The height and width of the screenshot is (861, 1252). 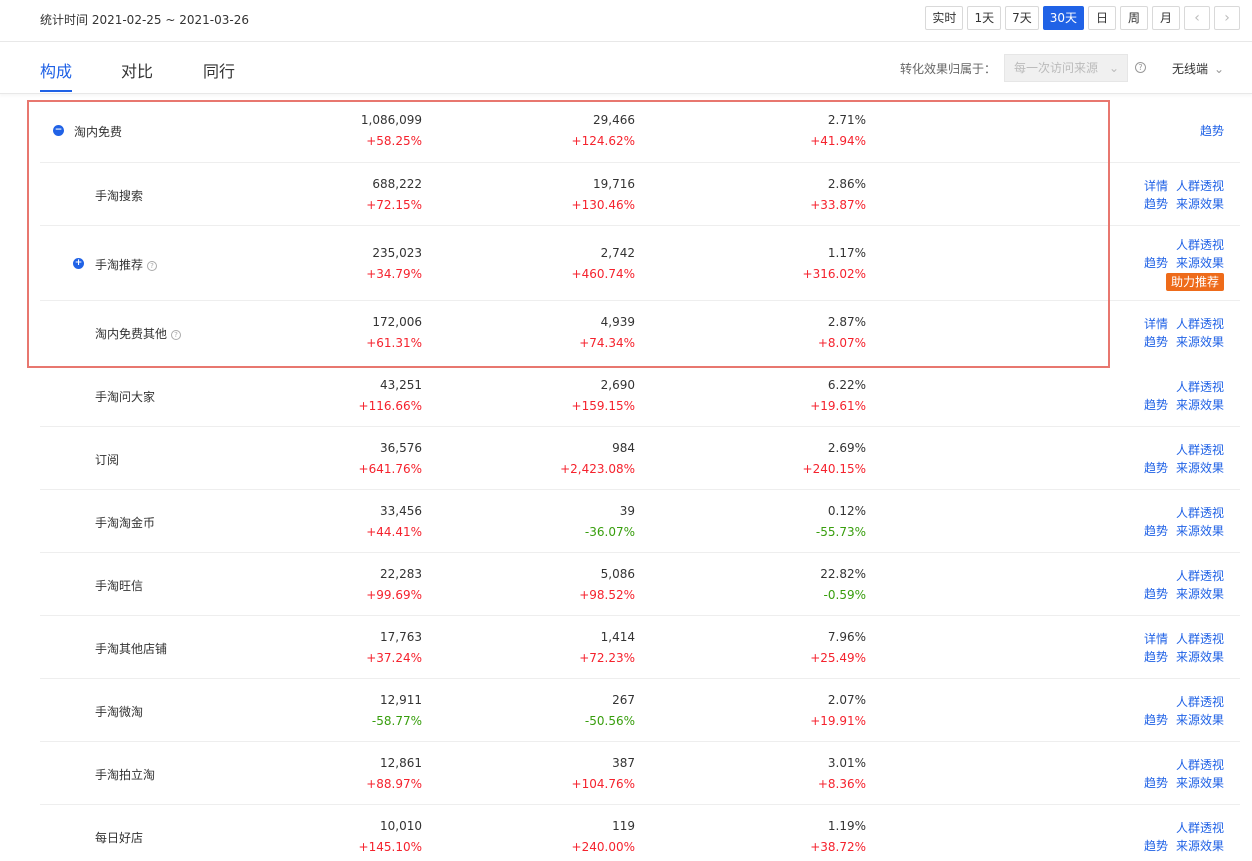 I want to click on collapse-icon: −, so click(x=58, y=130).